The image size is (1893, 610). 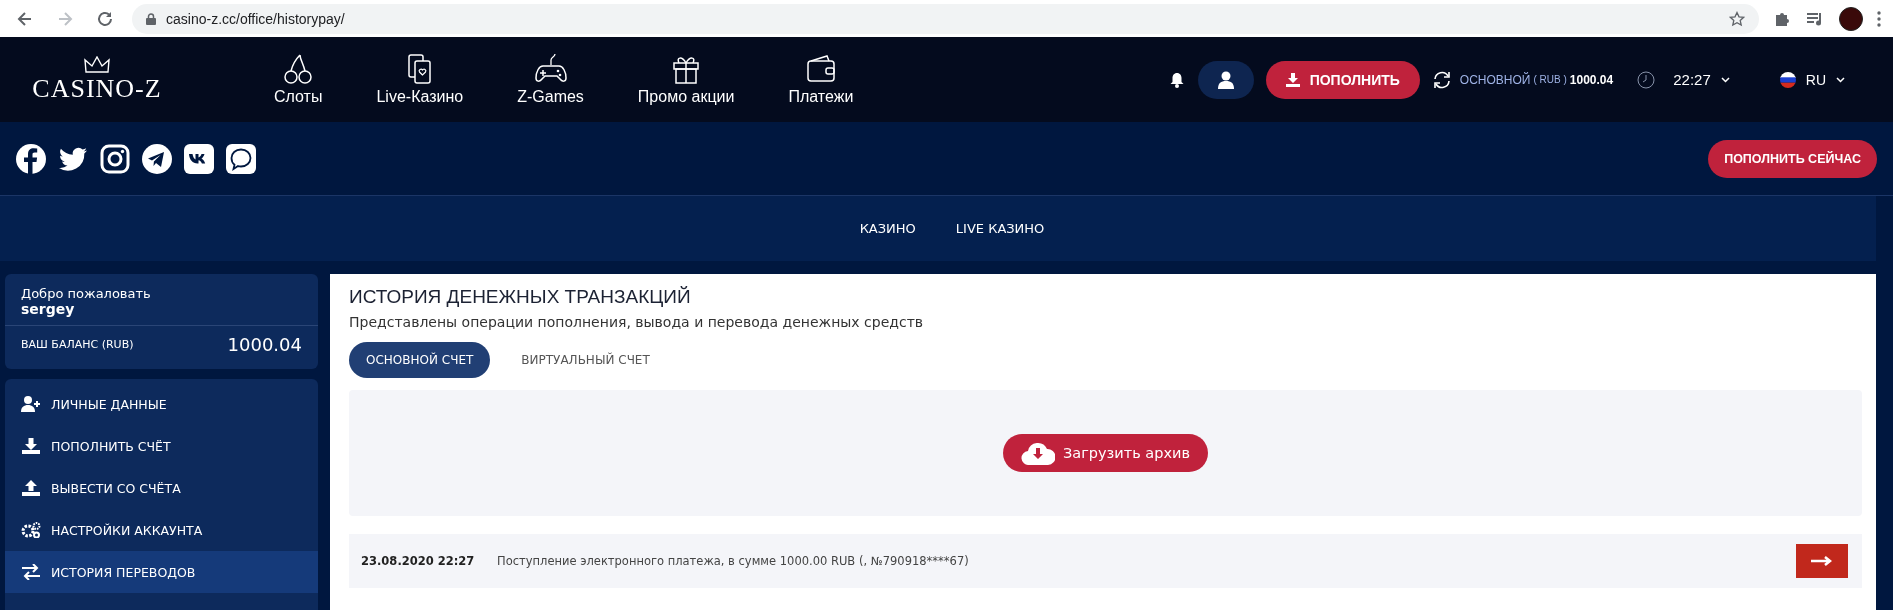 What do you see at coordinates (733, 561) in the screenshot?
I see `transaction-description: Поступление электронного платежа, в сумме 1000.00 RUB (, №790918****67)` at bounding box center [733, 561].